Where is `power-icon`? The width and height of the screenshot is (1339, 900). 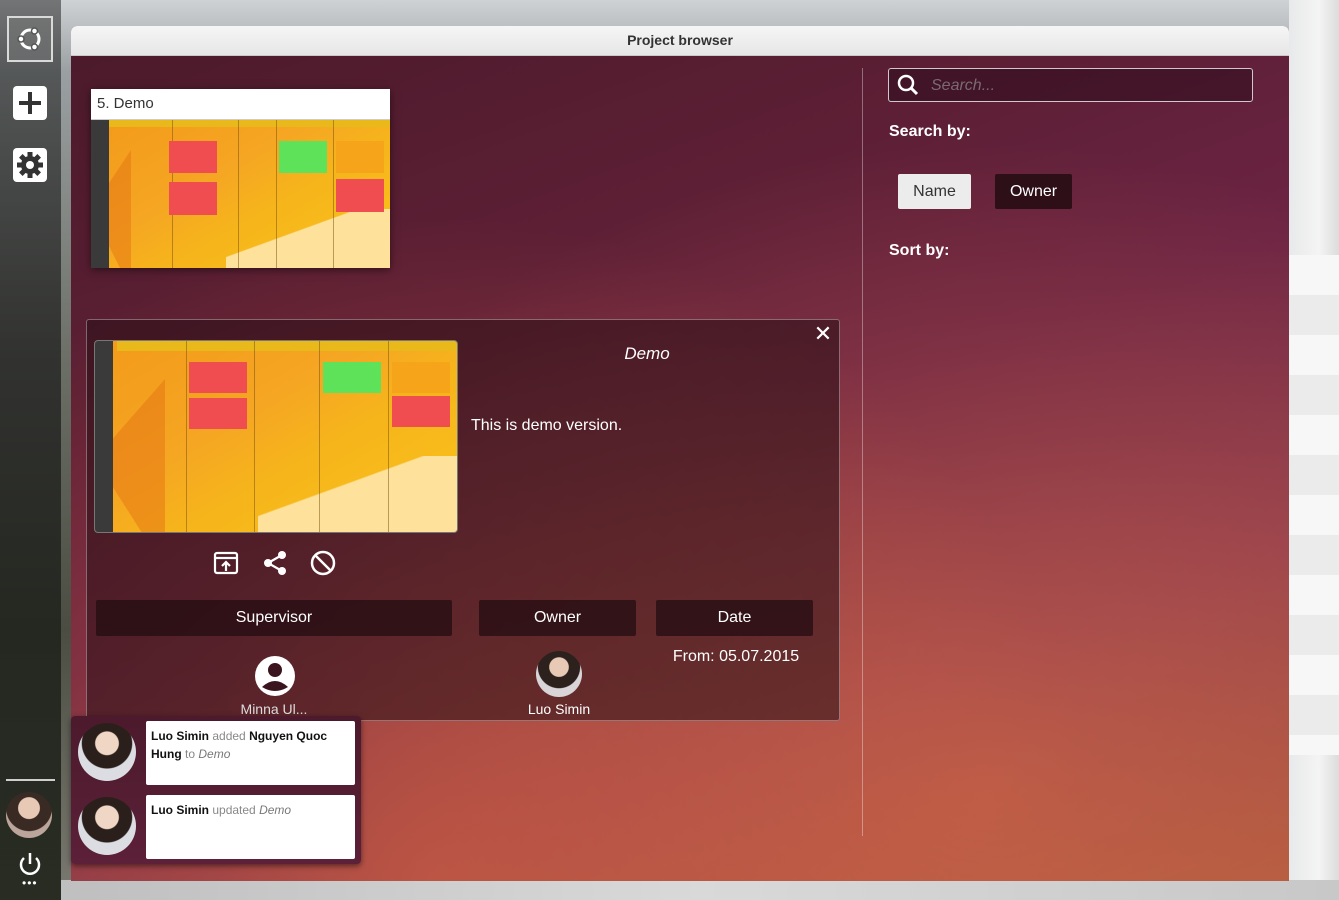 power-icon is located at coordinates (30, 864).